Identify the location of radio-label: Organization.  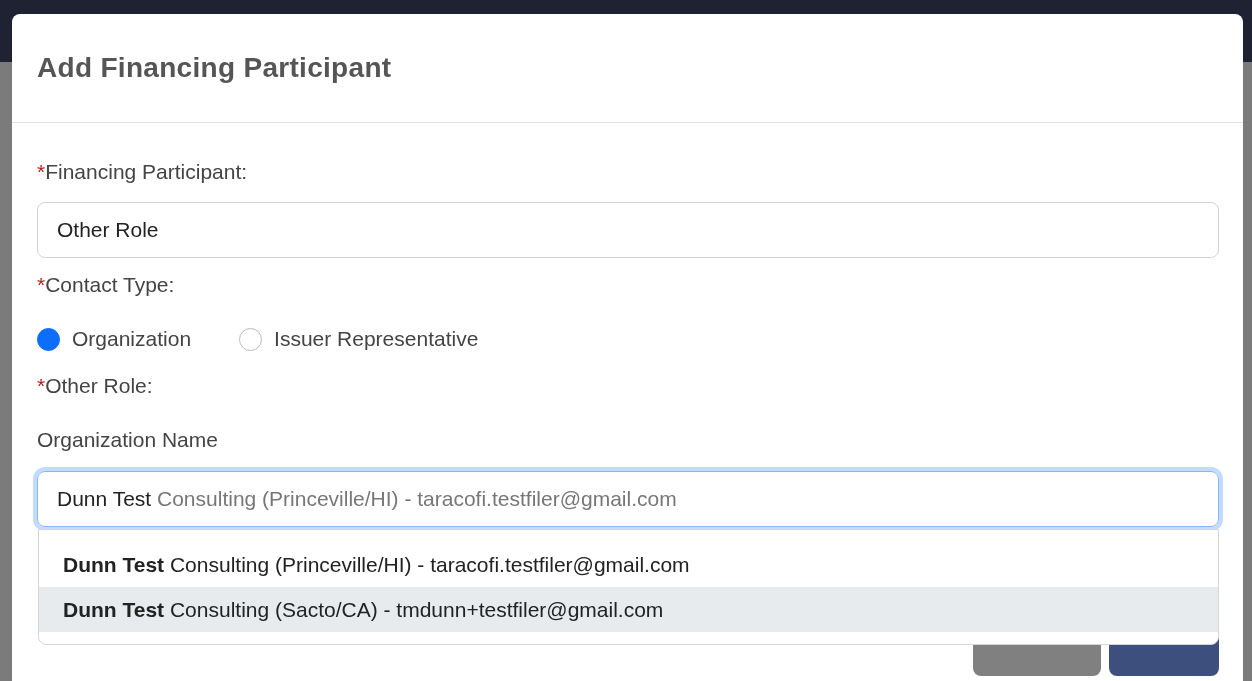
(132, 339).